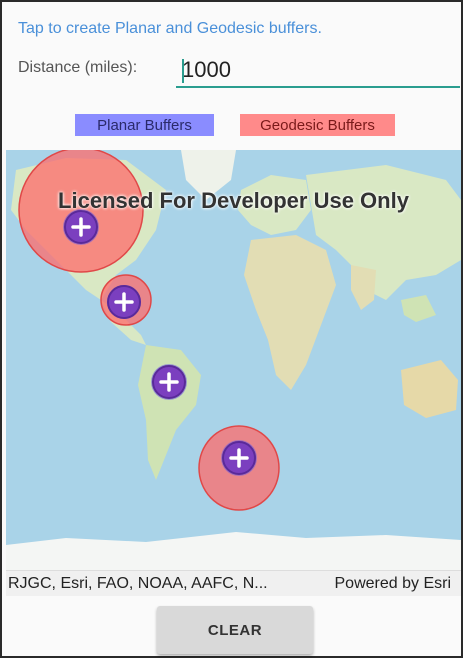  Describe the element at coordinates (183, 71) in the screenshot. I see `text-cursor` at that location.